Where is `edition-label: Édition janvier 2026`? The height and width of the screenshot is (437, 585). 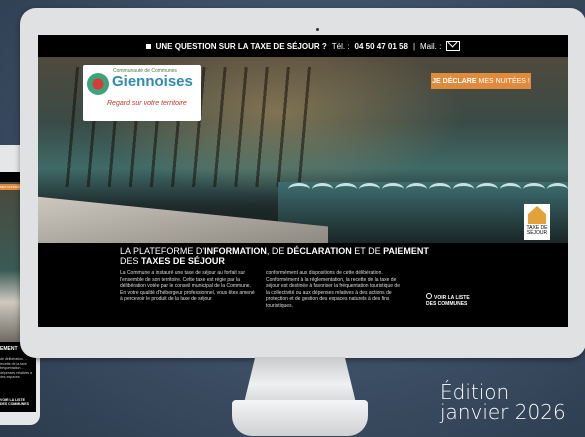
edition-label: Édition janvier 2026 is located at coordinates (503, 402).